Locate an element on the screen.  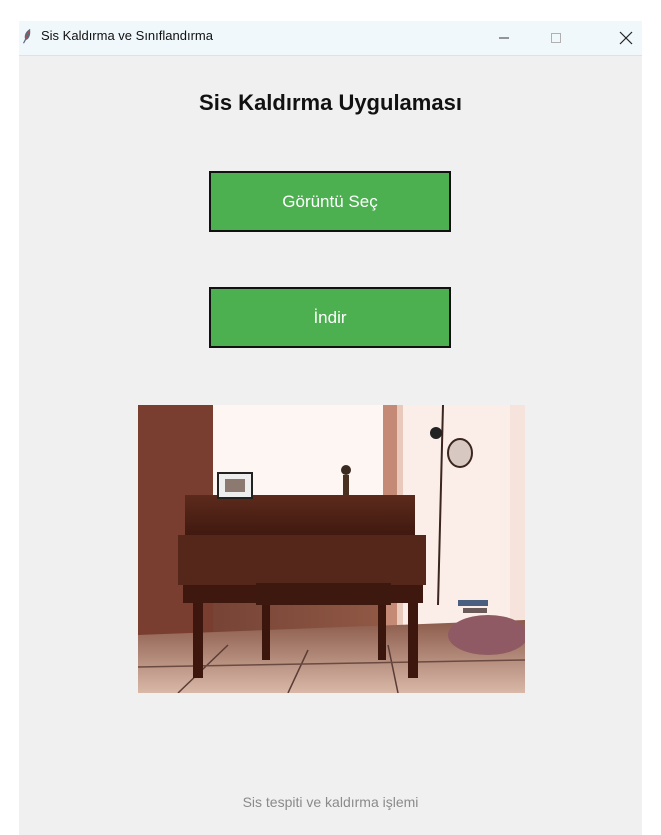
close-button is located at coordinates (622, 38).